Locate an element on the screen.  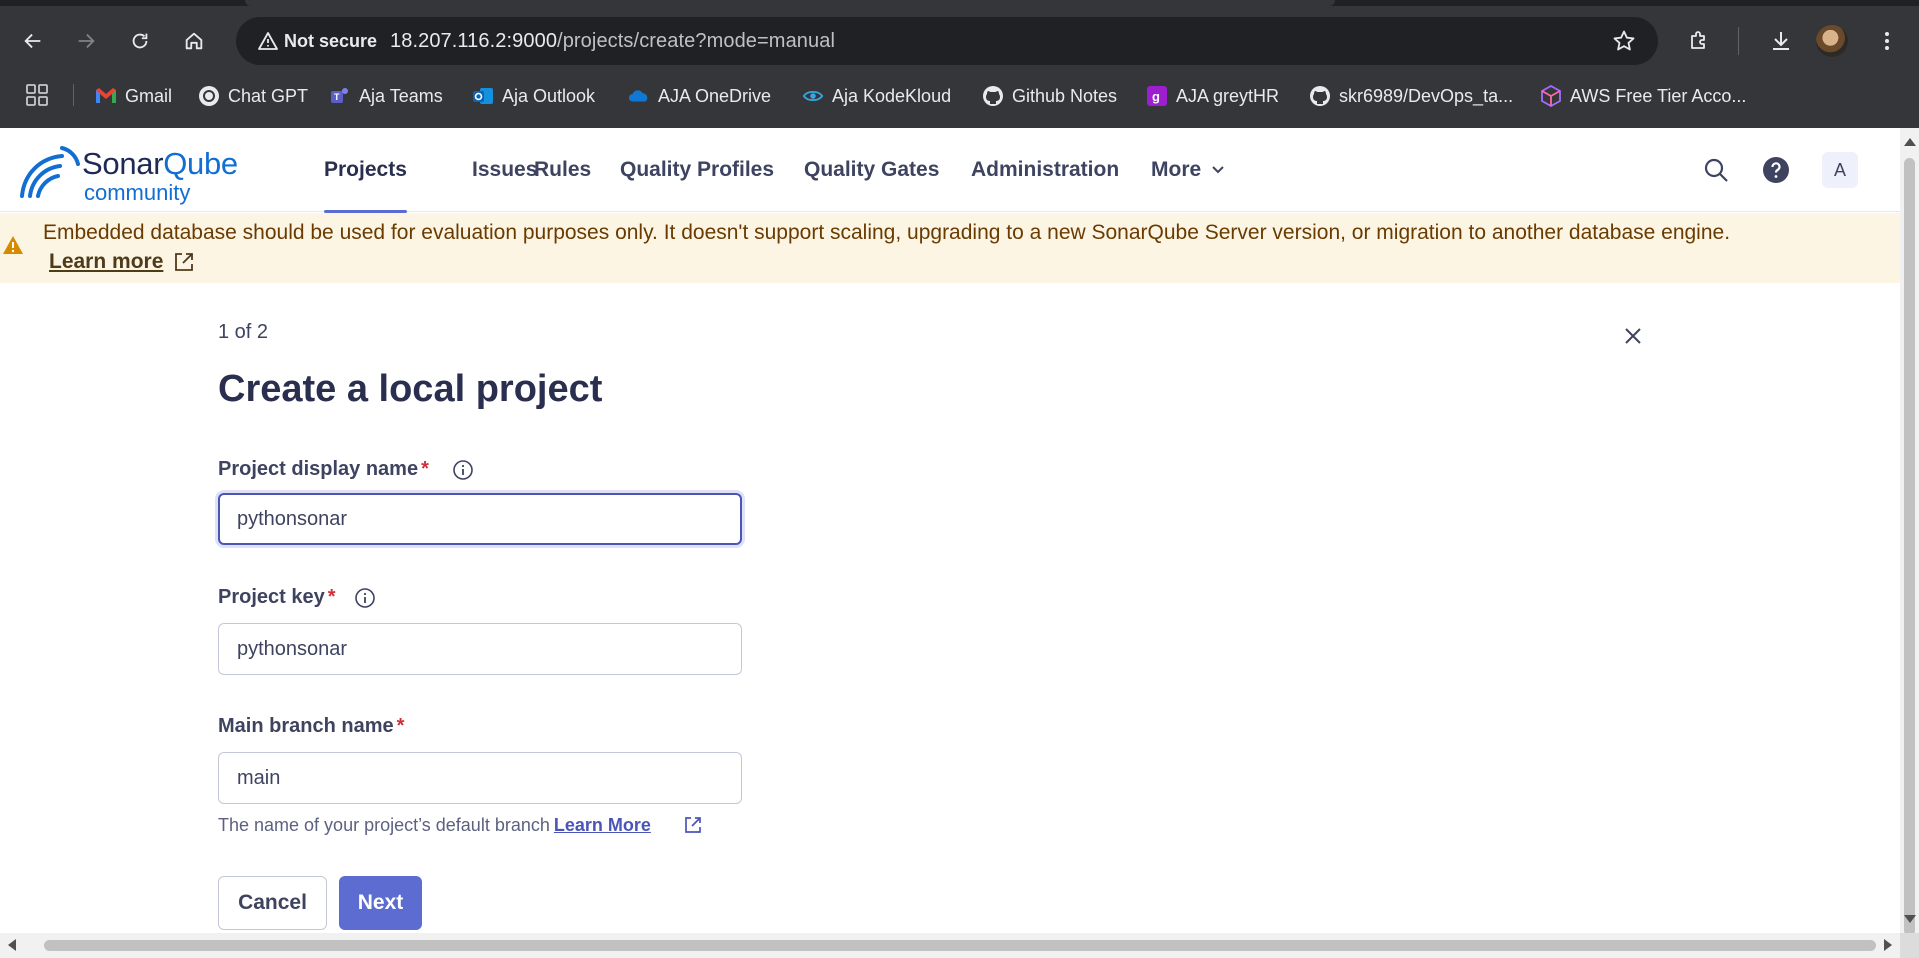
forward-button is located at coordinates (86, 41).